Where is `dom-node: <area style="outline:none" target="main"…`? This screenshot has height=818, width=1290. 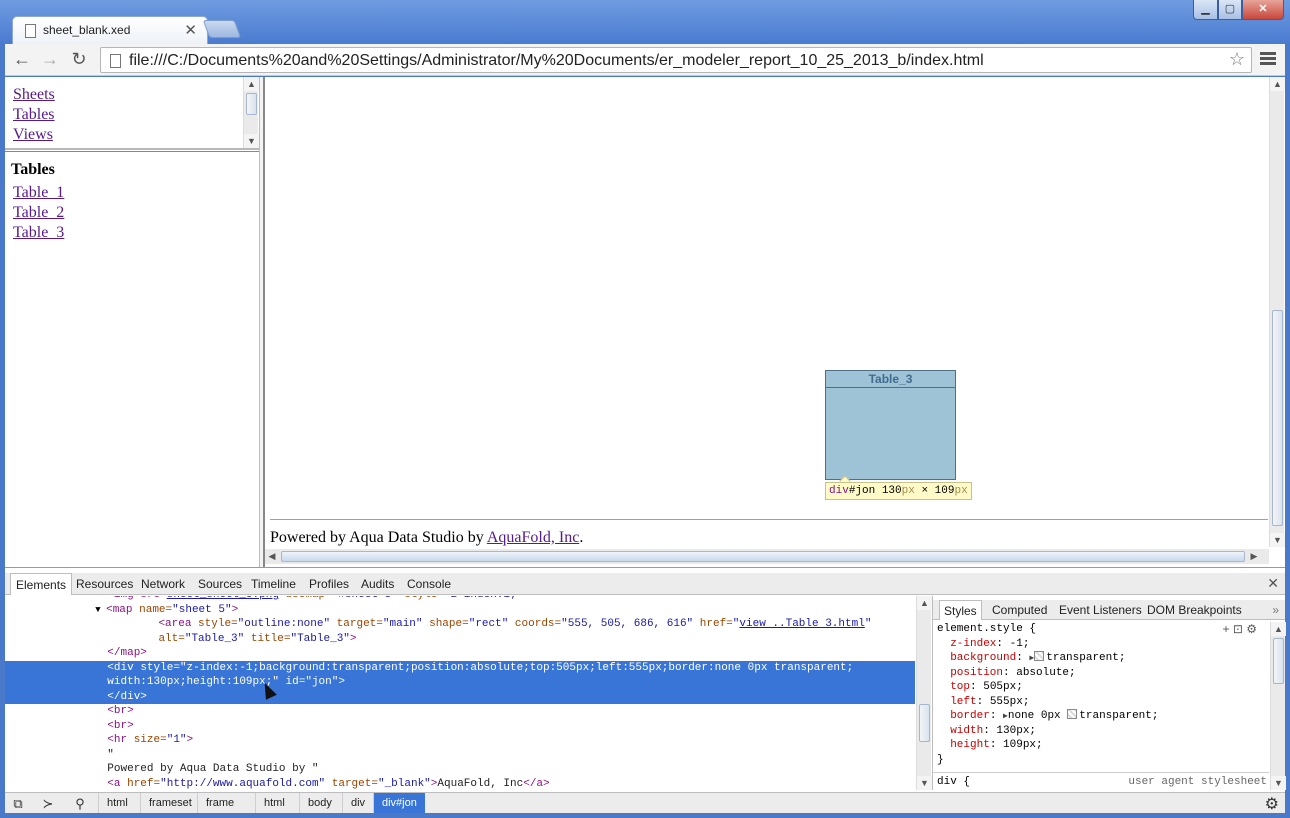 dom-node: <area style="outline:none" target="main"… is located at coordinates (460, 624).